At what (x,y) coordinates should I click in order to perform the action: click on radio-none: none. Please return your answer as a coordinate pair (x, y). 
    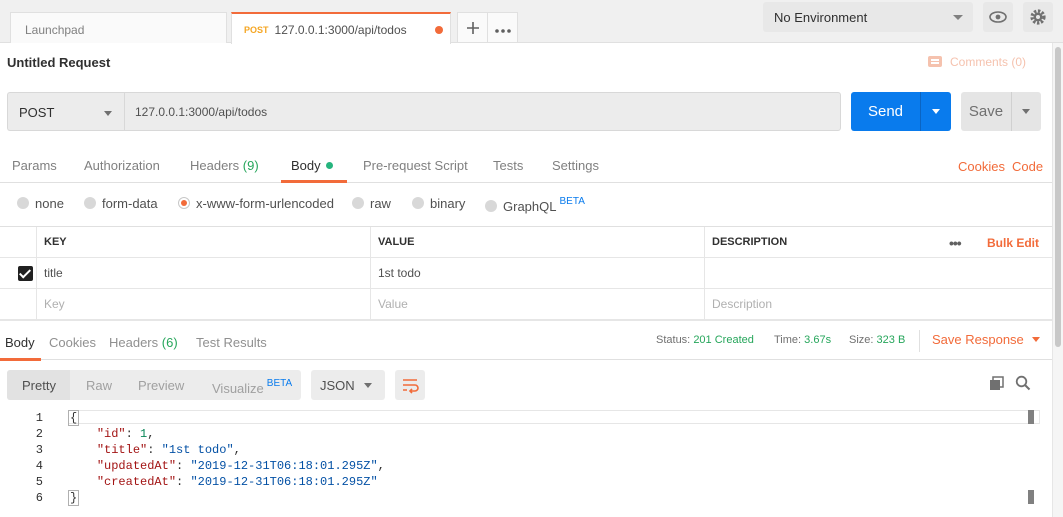
    Looking at the image, I should click on (40, 203).